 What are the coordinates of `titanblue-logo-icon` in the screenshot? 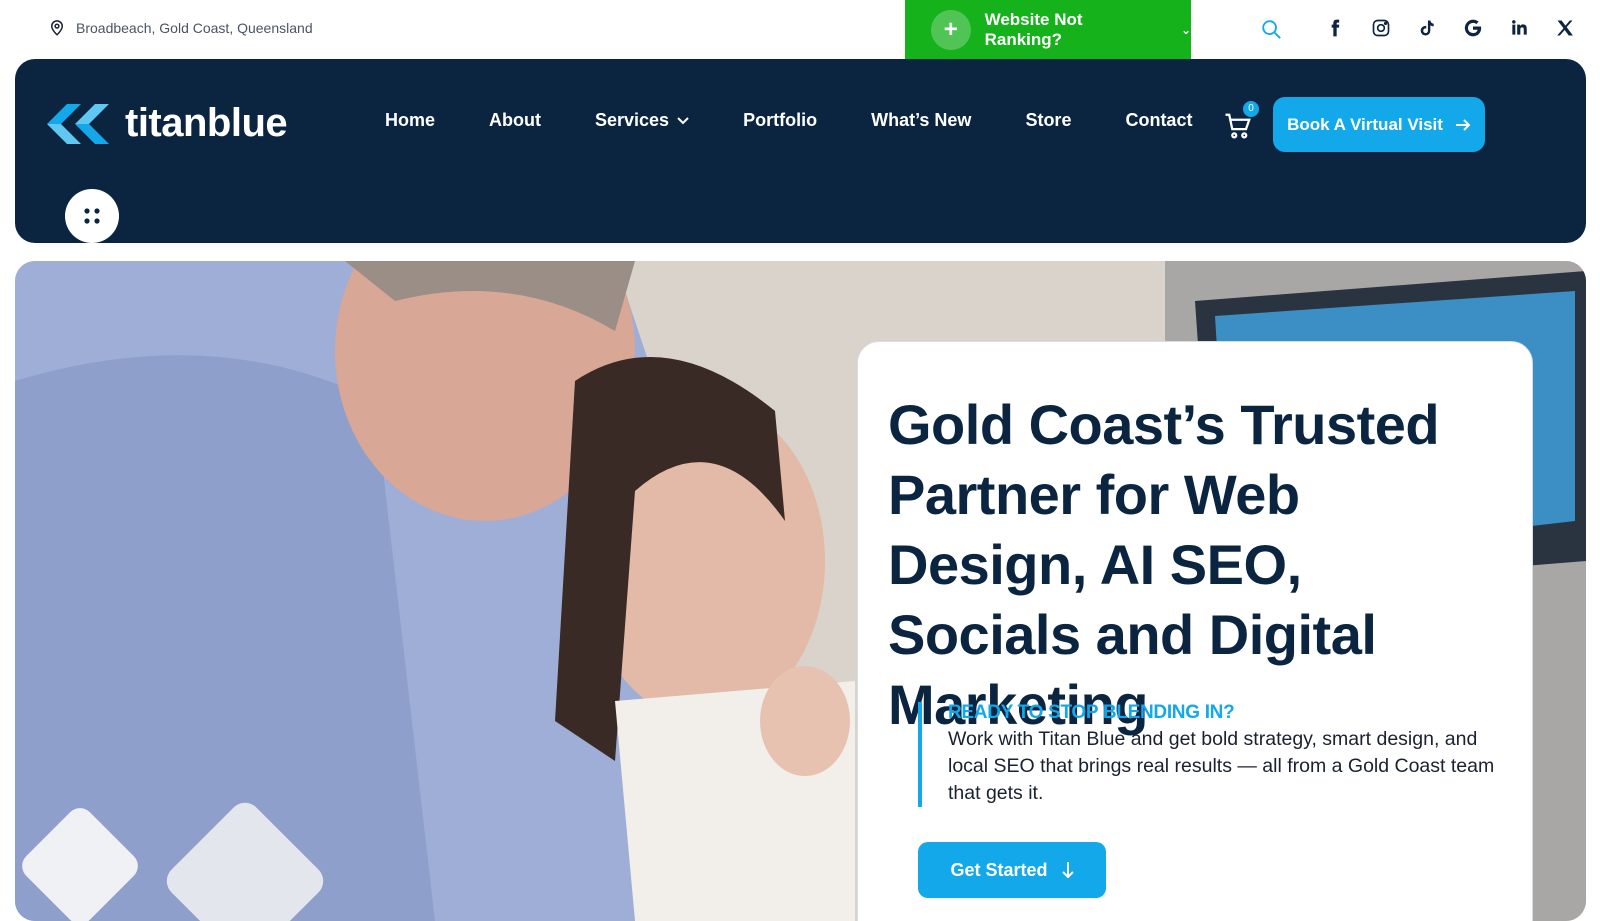 It's located at (78, 123).